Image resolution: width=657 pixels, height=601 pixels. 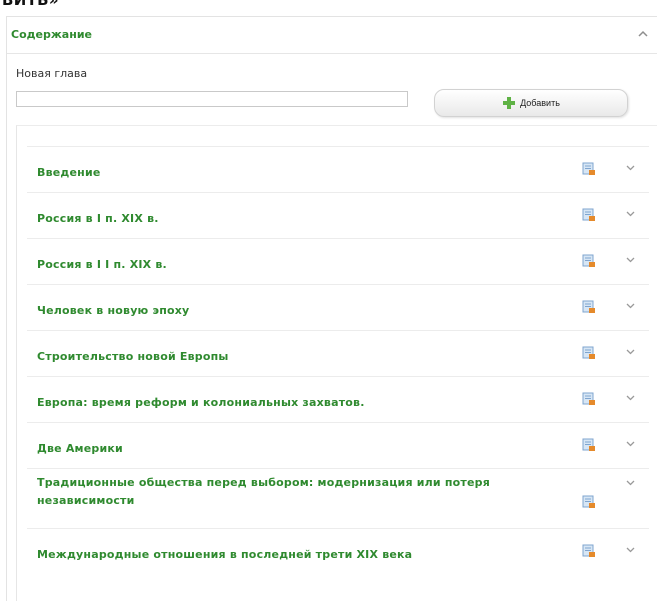 What do you see at coordinates (307, 357) in the screenshot?
I see `chapter-title: Строительство новой Европы` at bounding box center [307, 357].